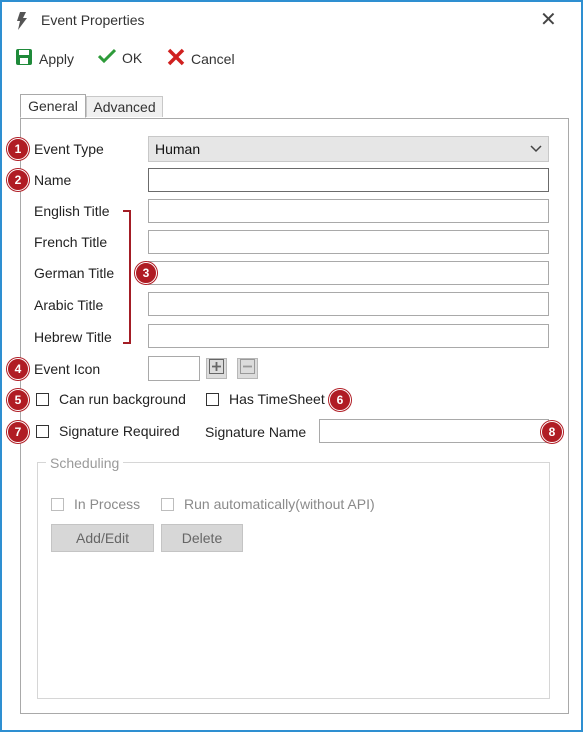  Describe the element at coordinates (176, 58) in the screenshot. I see `cancel-x-icon` at that location.